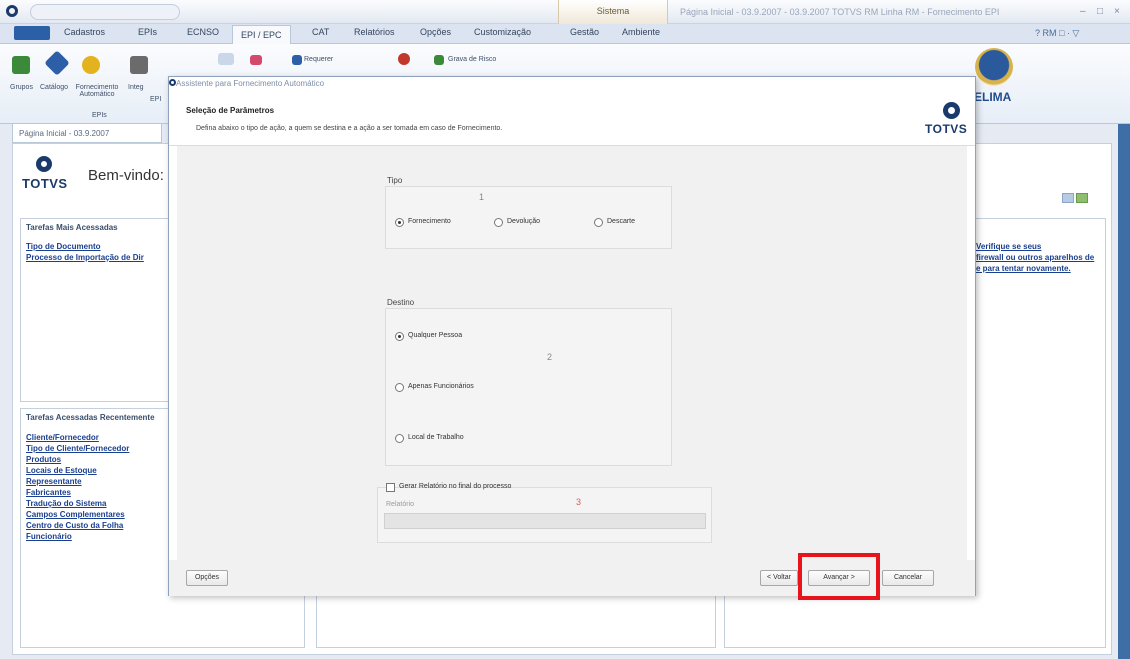 This screenshot has height=659, width=1130. What do you see at coordinates (641, 32) in the screenshot?
I see `tab-ambiente: Ambiente` at bounding box center [641, 32].